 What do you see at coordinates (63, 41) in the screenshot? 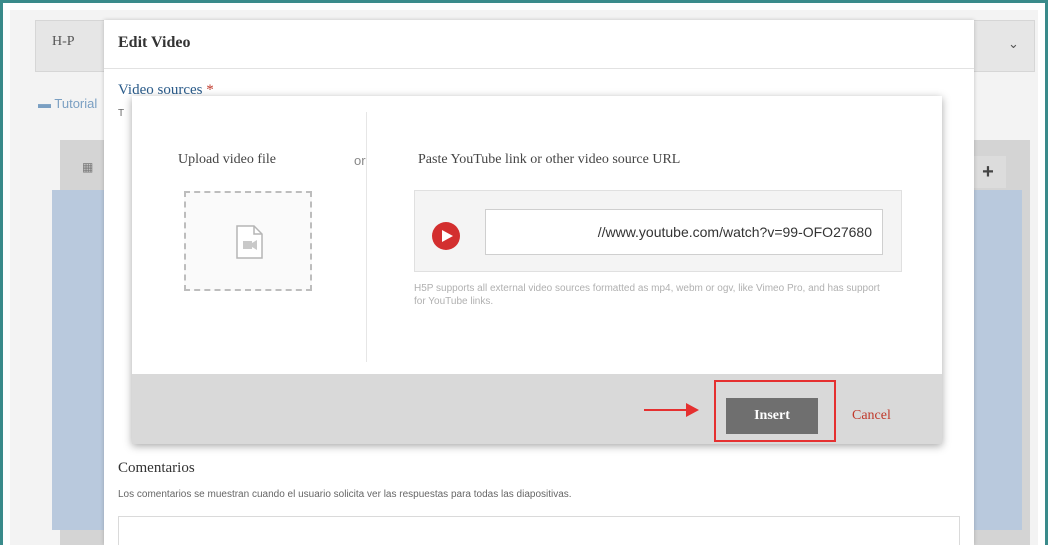
I see `background-h5p-label: H-P` at bounding box center [63, 41].